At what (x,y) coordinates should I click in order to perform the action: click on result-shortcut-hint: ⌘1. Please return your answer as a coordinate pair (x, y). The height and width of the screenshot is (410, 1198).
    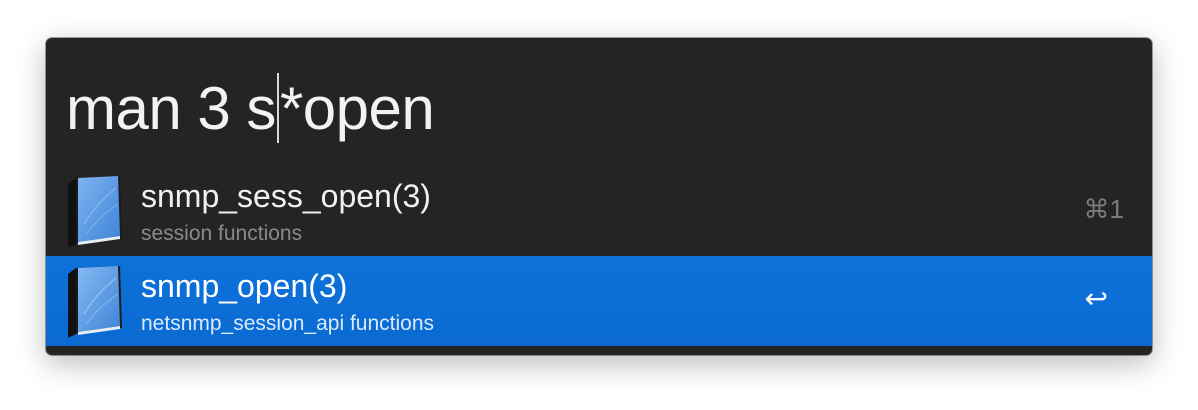
    Looking at the image, I should click on (1103, 209).